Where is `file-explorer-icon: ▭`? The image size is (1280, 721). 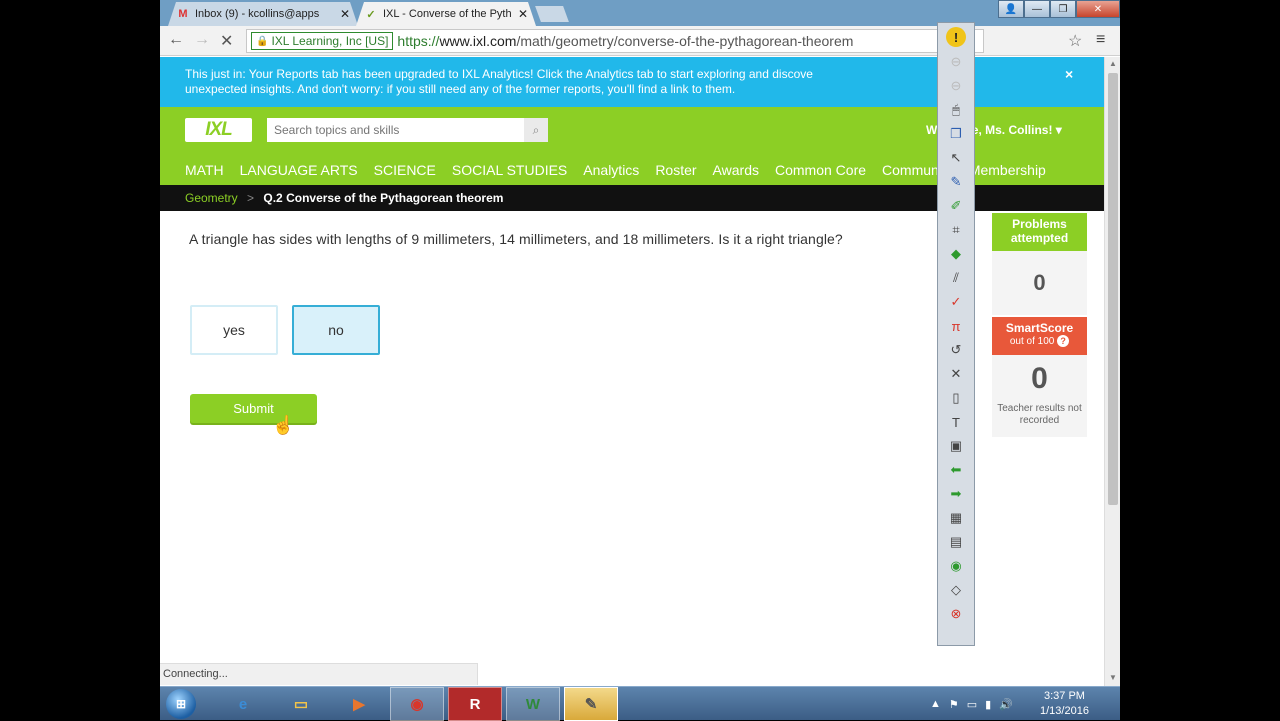 file-explorer-icon: ▭ is located at coordinates (301, 704).